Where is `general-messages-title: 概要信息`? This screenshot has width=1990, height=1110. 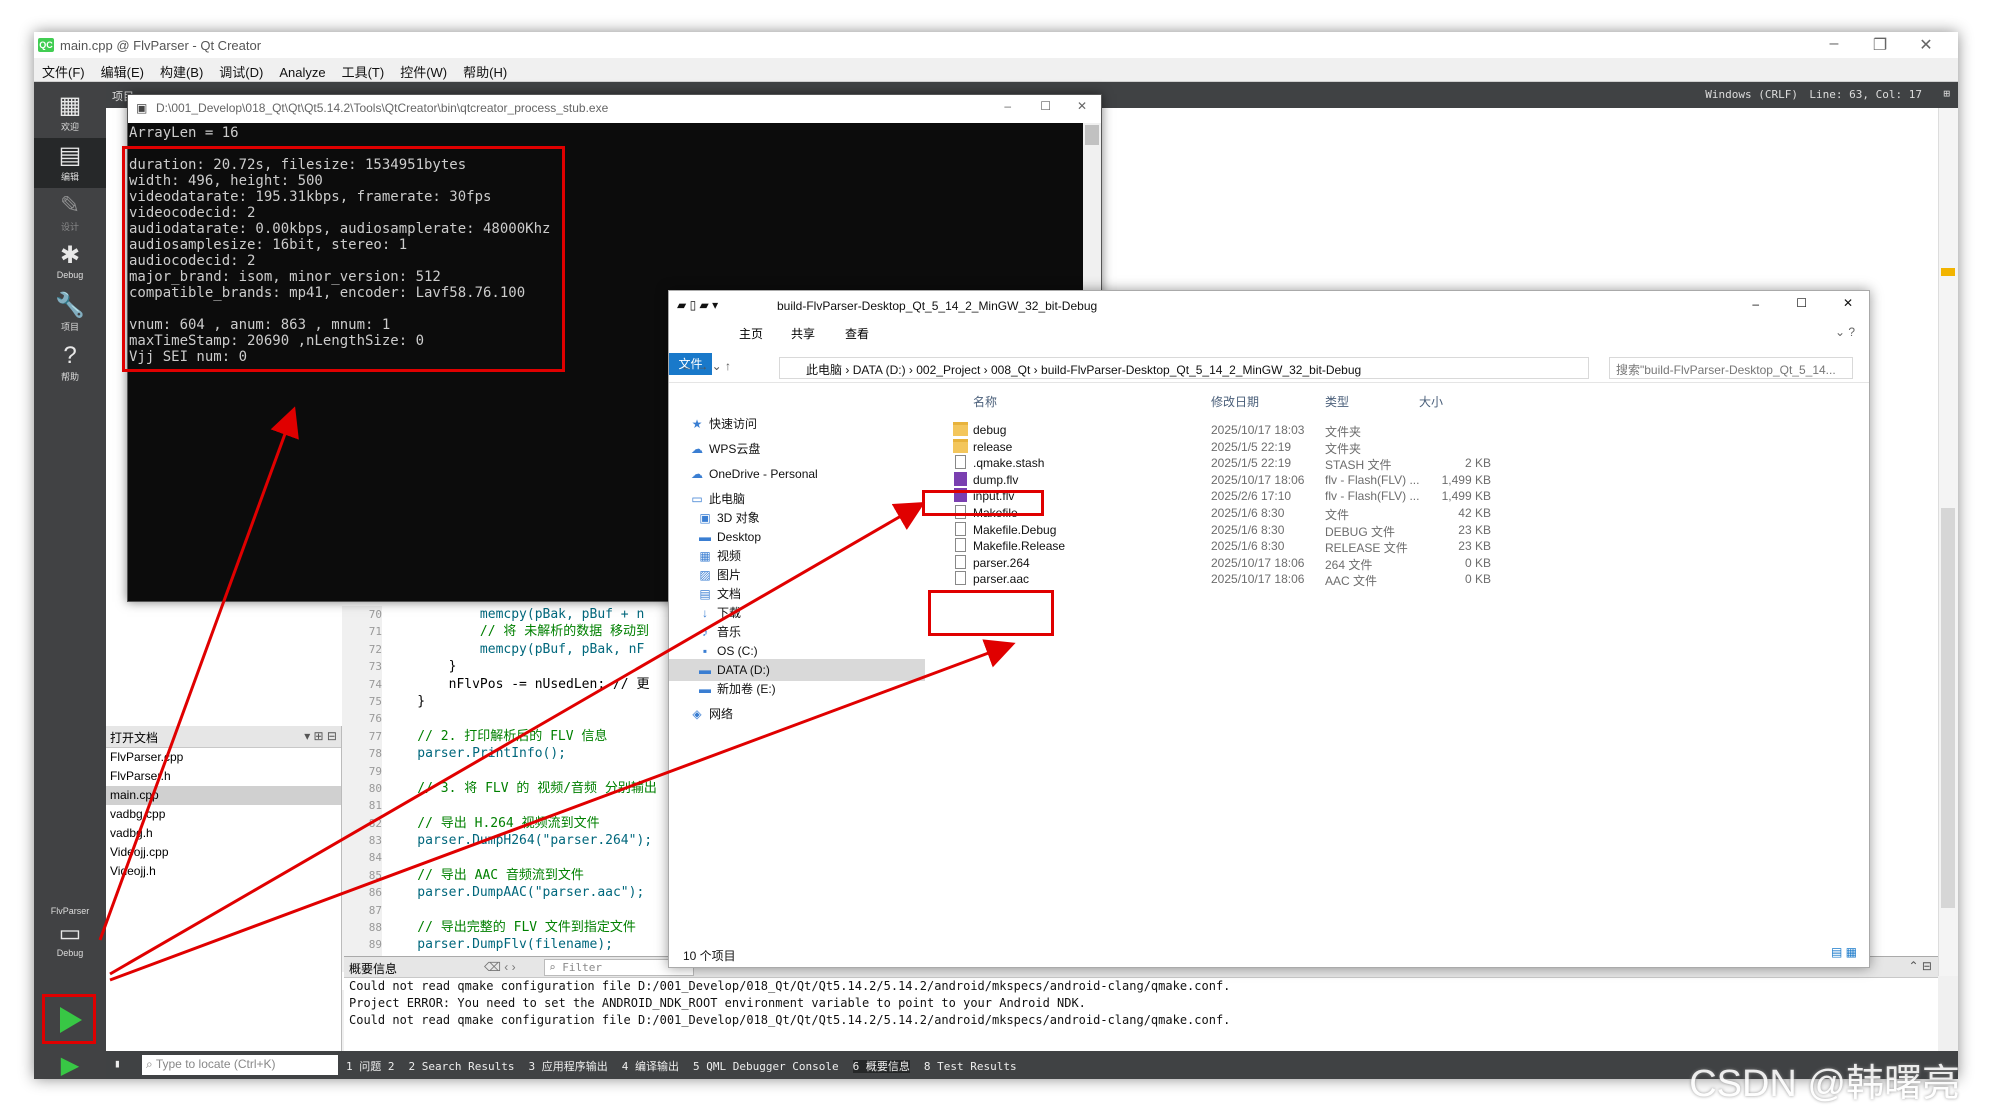 general-messages-title: 概要信息 is located at coordinates (373, 969).